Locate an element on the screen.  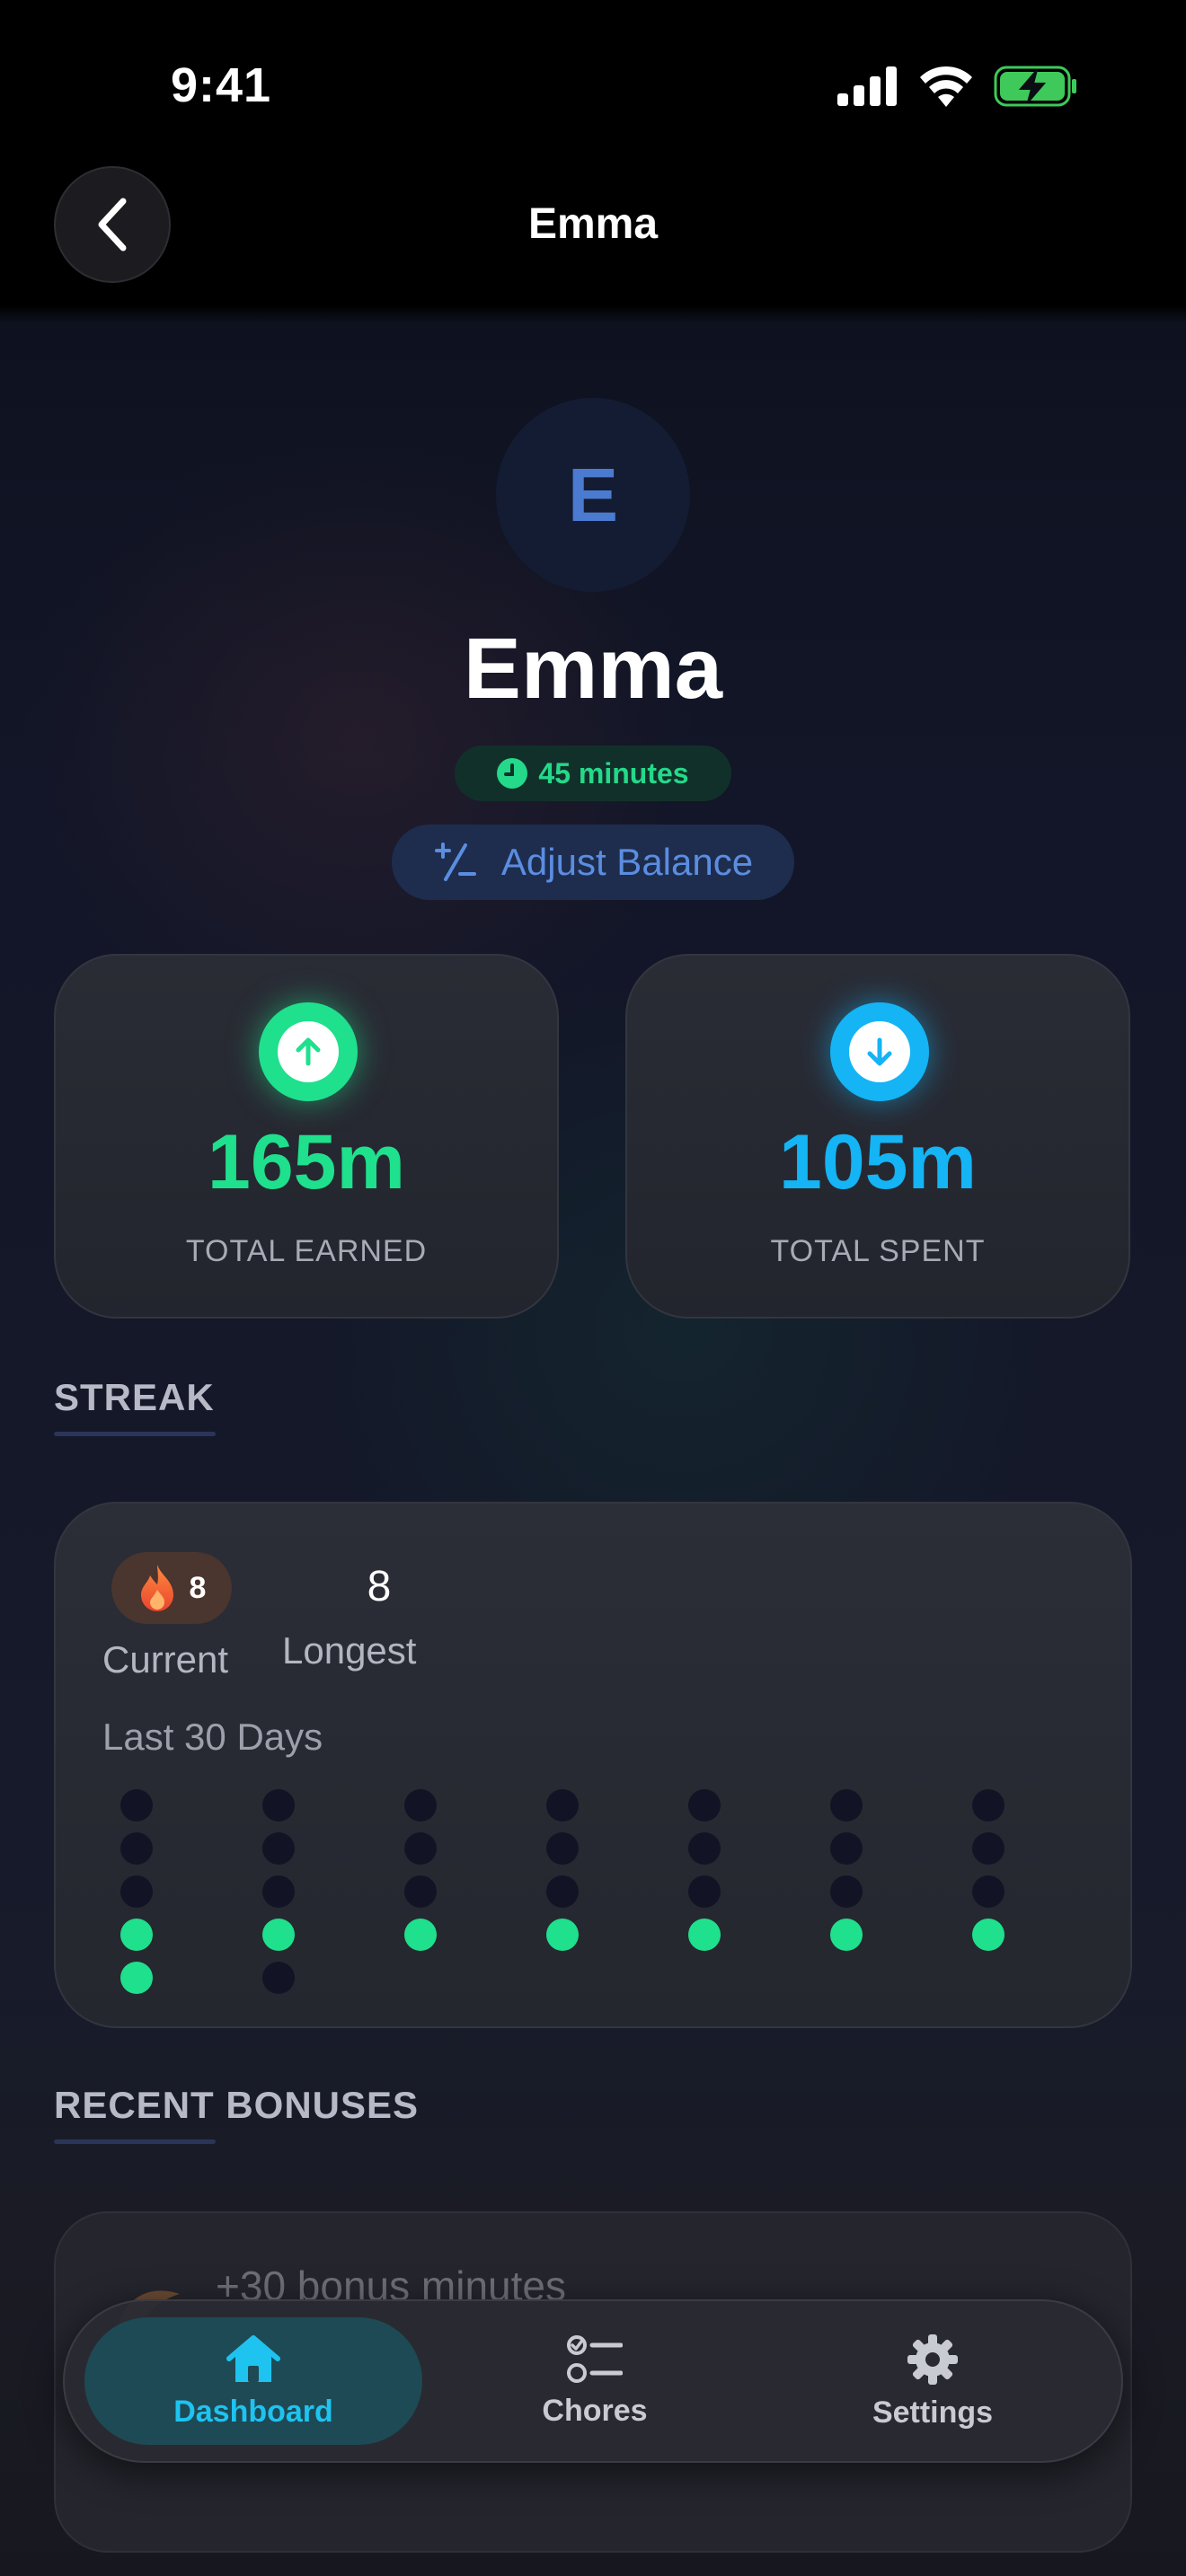
tab-settings-label: Settings is located at coordinates (933, 2412).